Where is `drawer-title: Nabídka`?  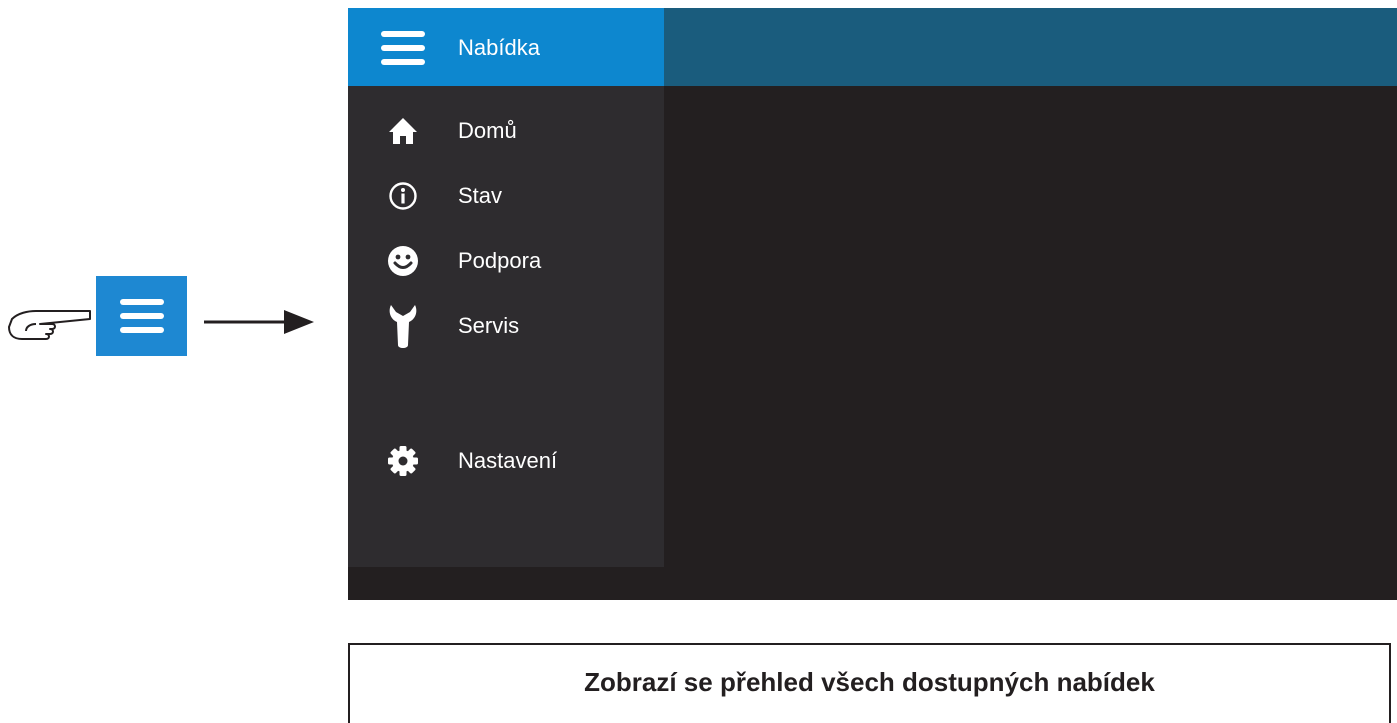 drawer-title: Nabídka is located at coordinates (499, 47).